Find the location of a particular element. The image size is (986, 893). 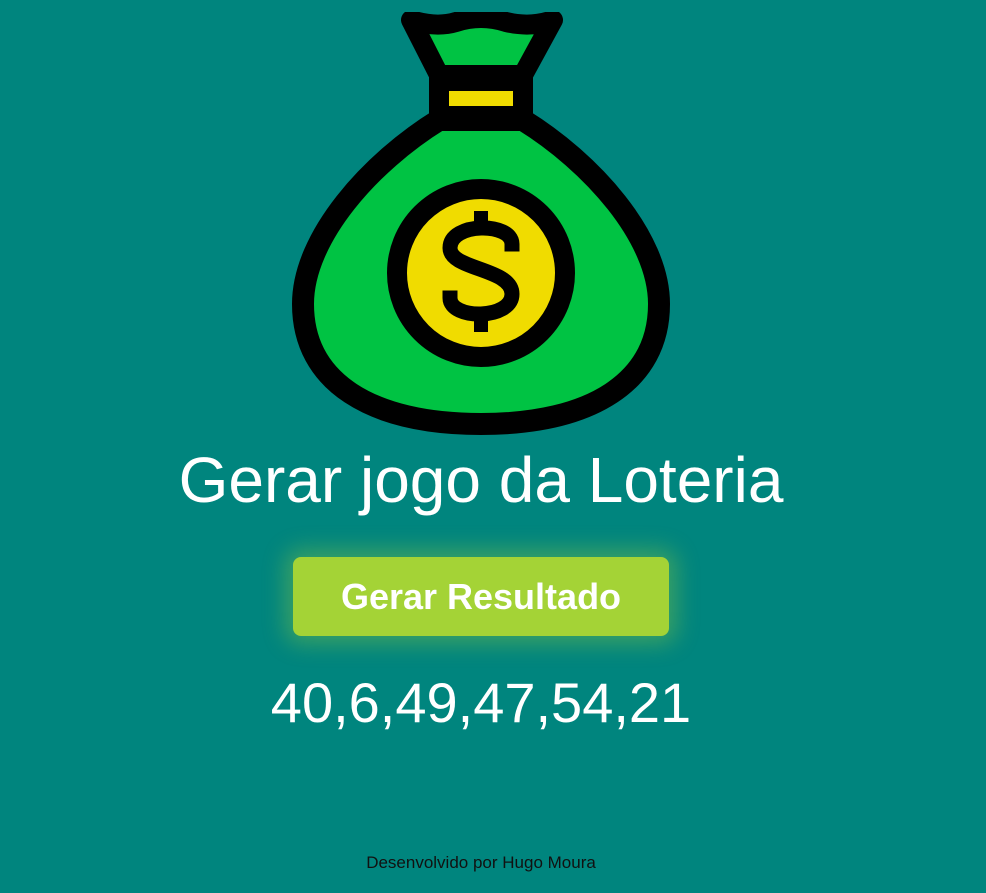

lottery-result: 40,6,49,47,54,21 is located at coordinates (481, 702).